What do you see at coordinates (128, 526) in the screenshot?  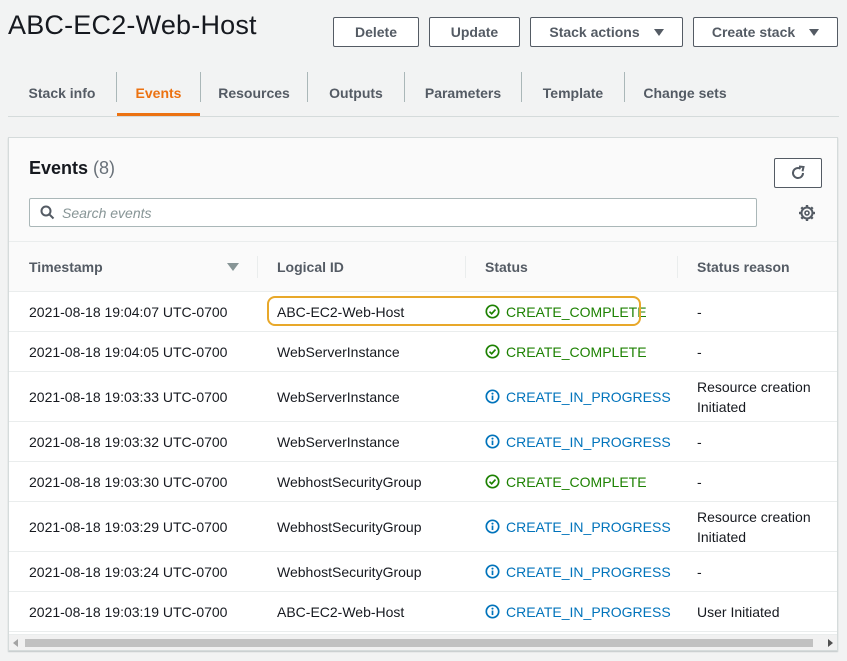 I see `timestamp-cell: 2021-08-18 19:03:29 UTC-0700` at bounding box center [128, 526].